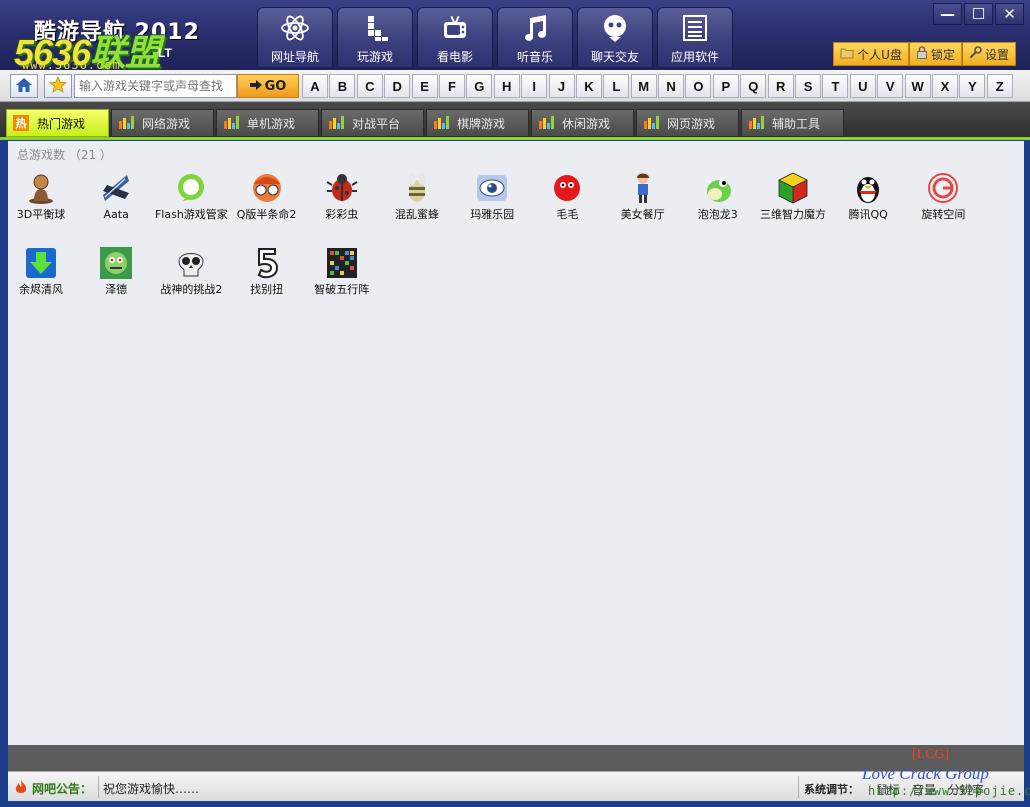  I want to click on game-item: Q版半条命2, so click(267, 206).